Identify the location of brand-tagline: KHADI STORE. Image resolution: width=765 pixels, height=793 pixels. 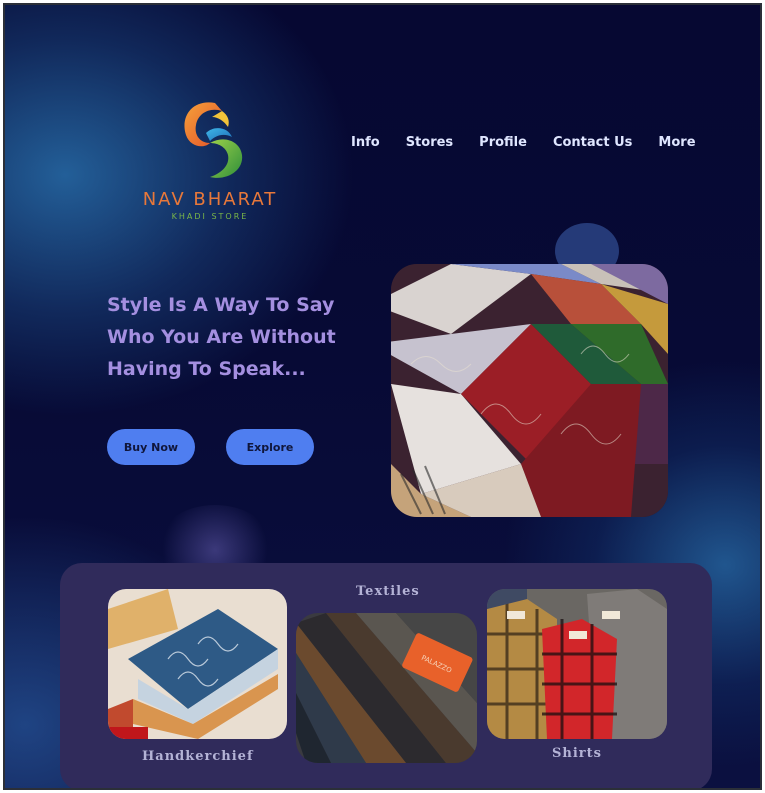
(210, 216).